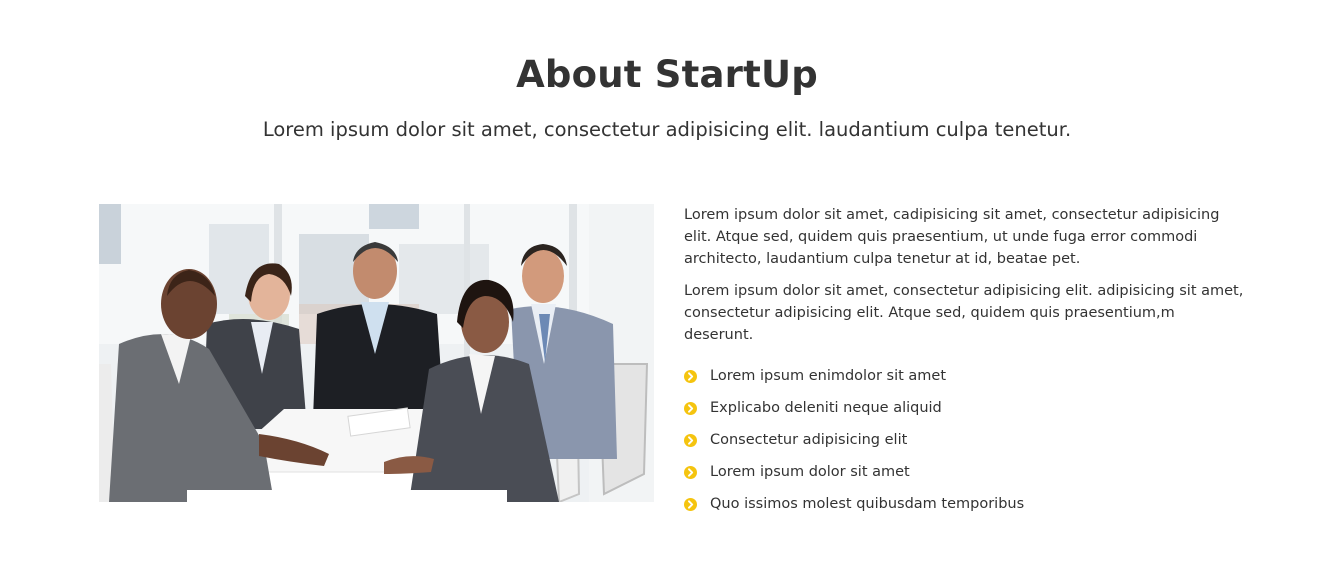 This screenshot has width=1334, height=584. I want to click on list-item: Lorem ipsum enimdolor sit amet, so click(964, 376).